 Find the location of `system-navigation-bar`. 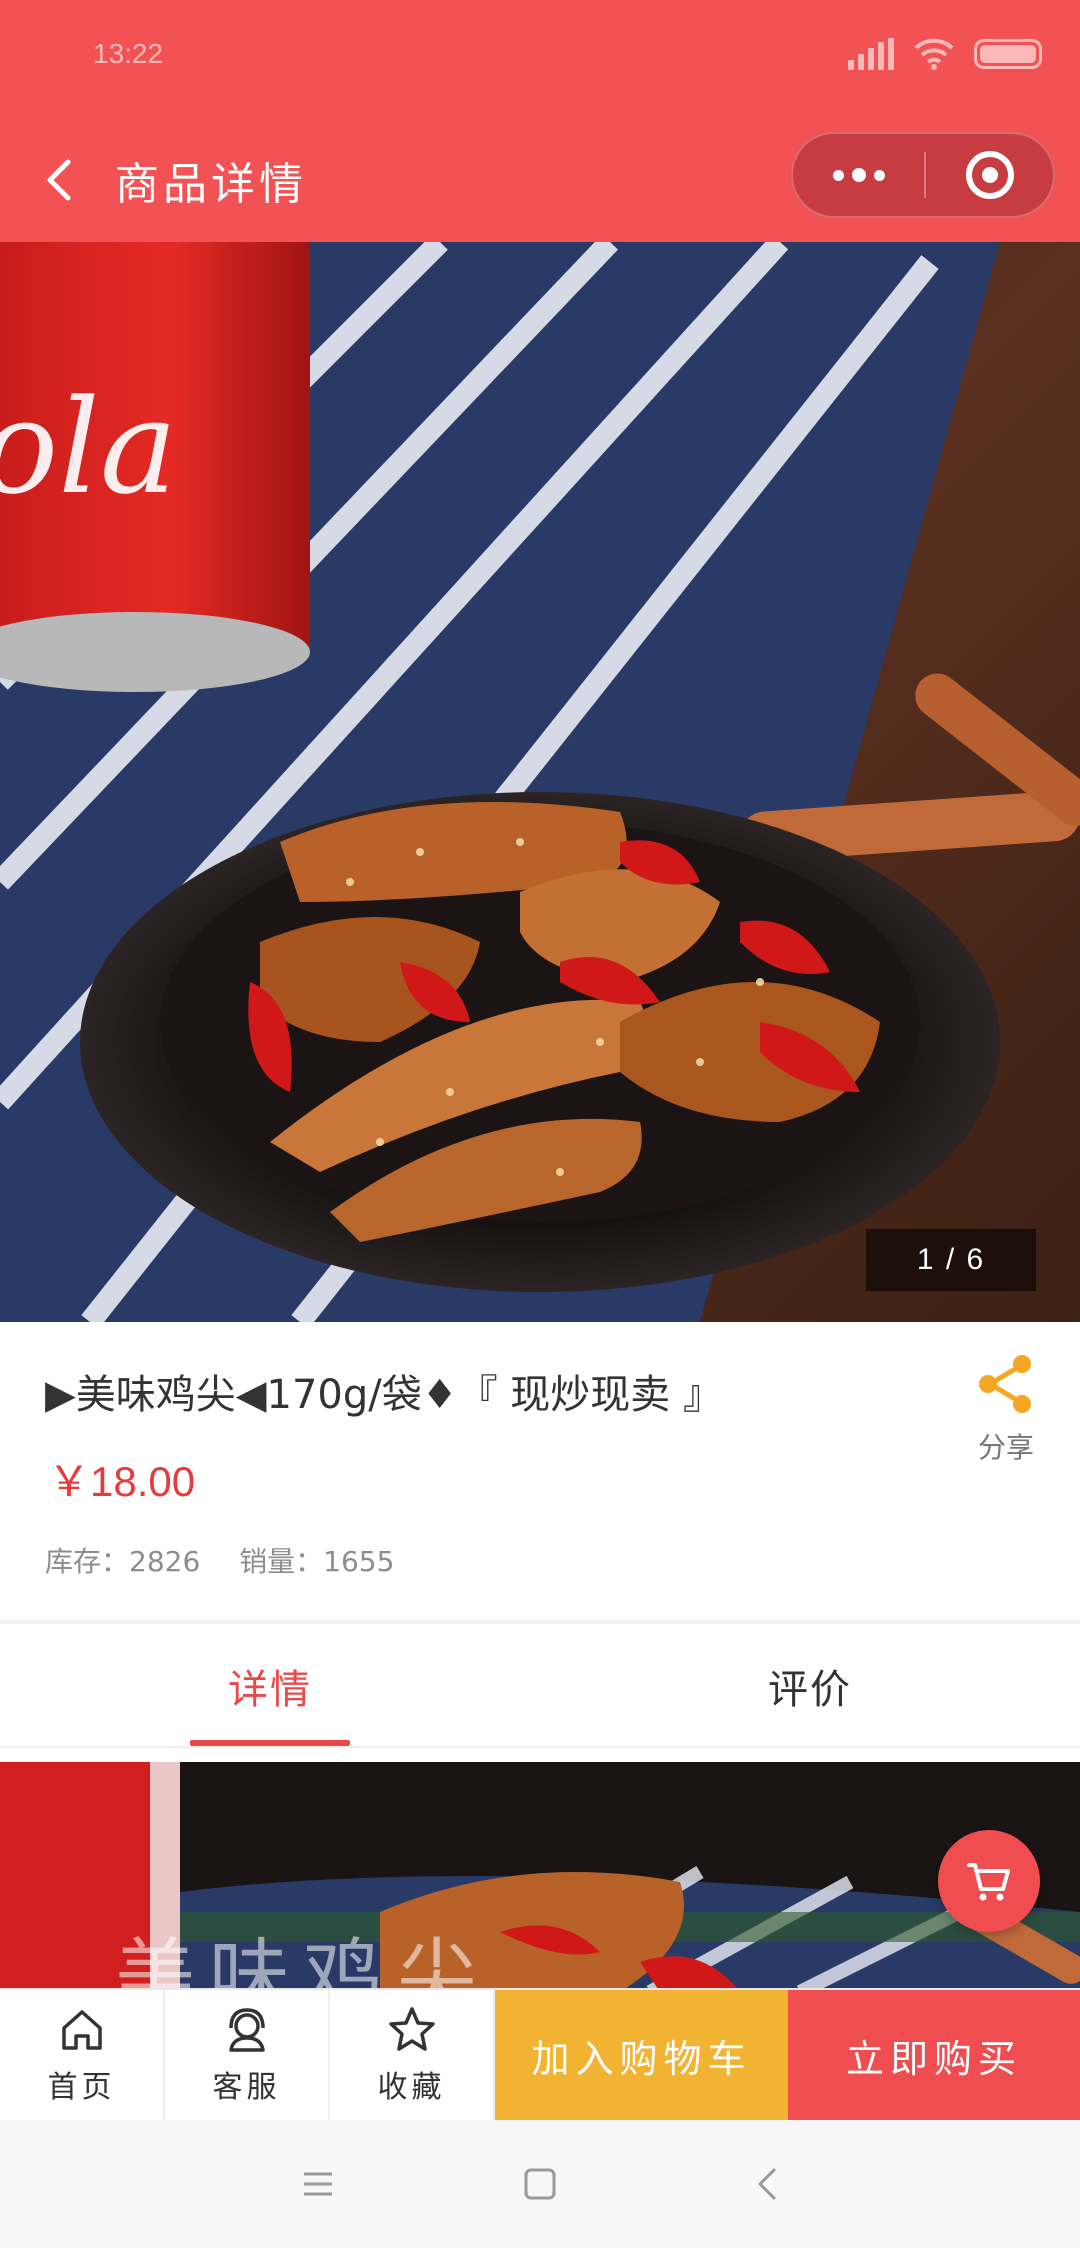

system-navigation-bar is located at coordinates (540, 2184).